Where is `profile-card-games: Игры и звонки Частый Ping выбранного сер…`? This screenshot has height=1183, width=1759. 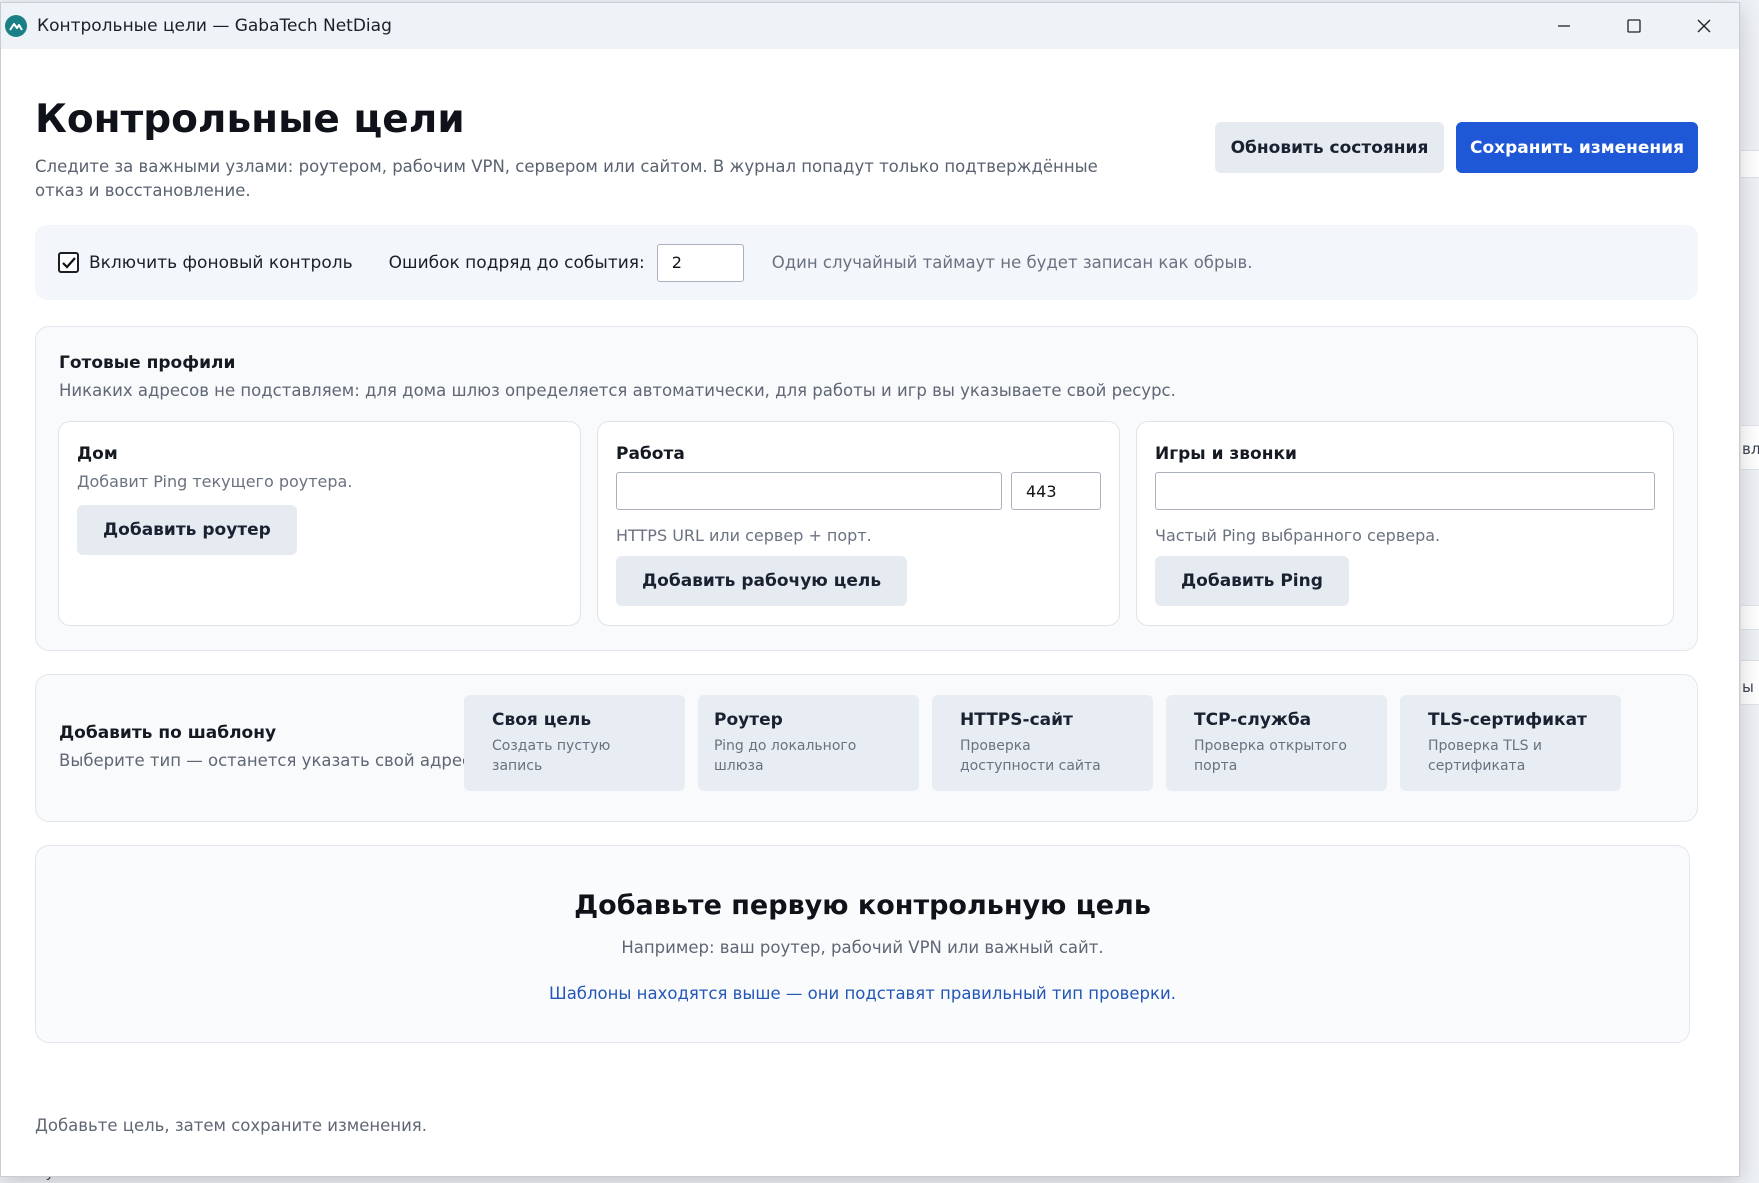 profile-card-games: Игры и звонки Частый Ping выбранного сер… is located at coordinates (1405, 523).